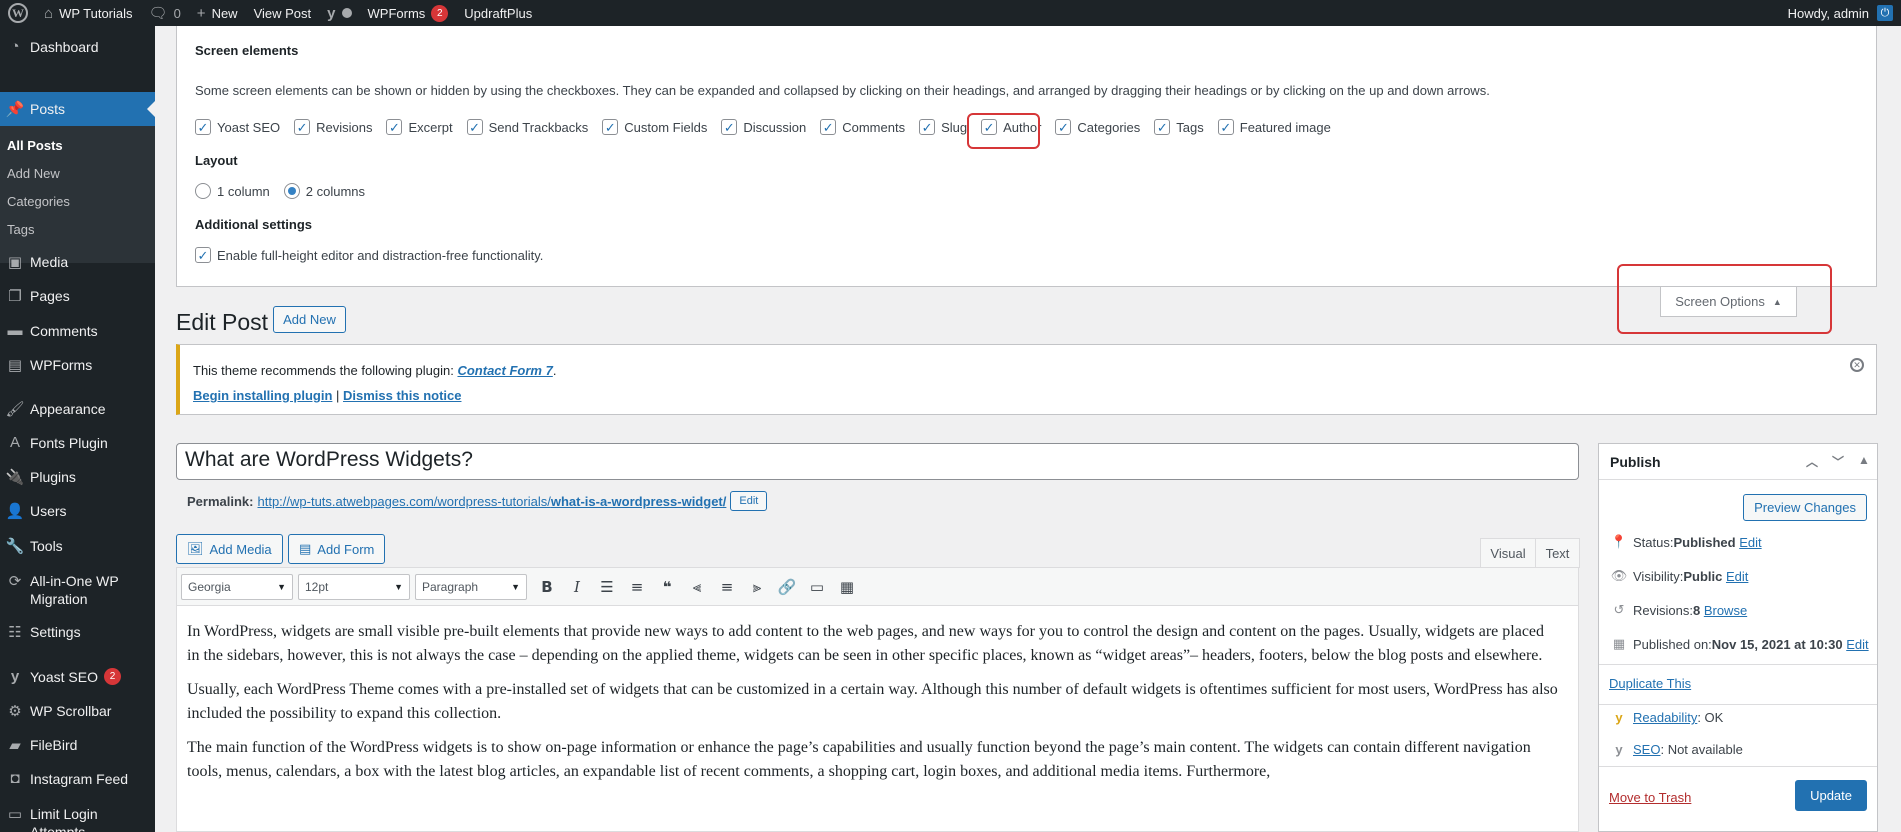  What do you see at coordinates (88, 13) in the screenshot?
I see `site-name-link: ⌂ WP Tutorials` at bounding box center [88, 13].